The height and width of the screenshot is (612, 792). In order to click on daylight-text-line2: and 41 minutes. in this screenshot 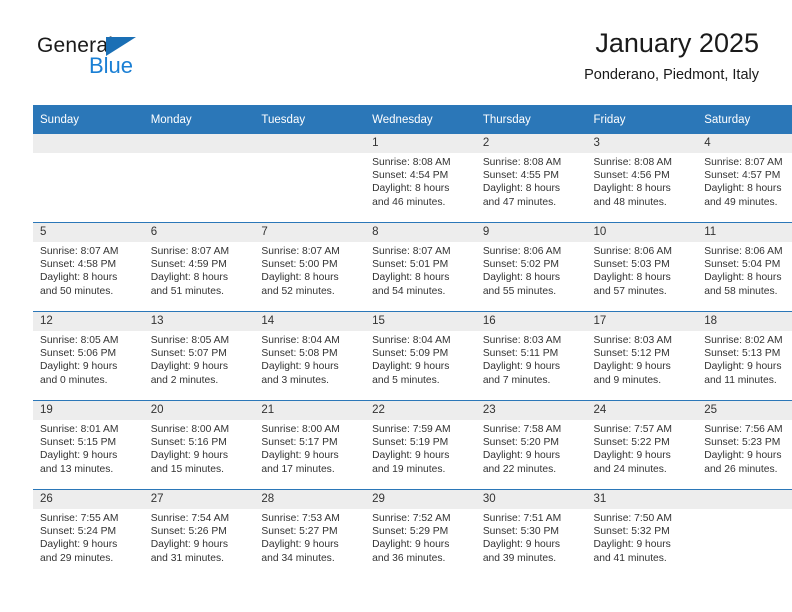, I will do `click(630, 558)`.